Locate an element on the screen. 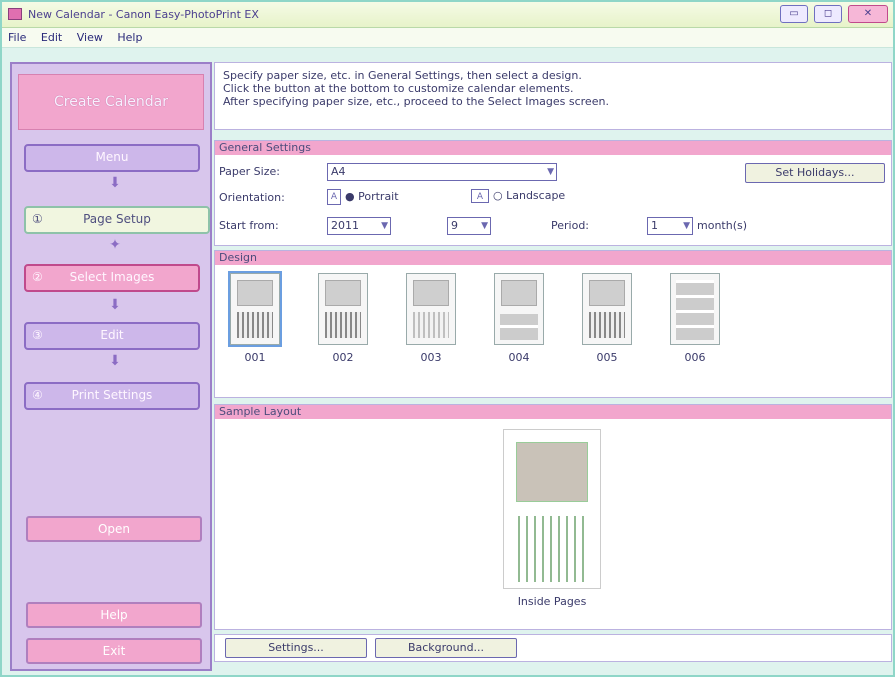  design-003: 003 is located at coordinates (431, 318).